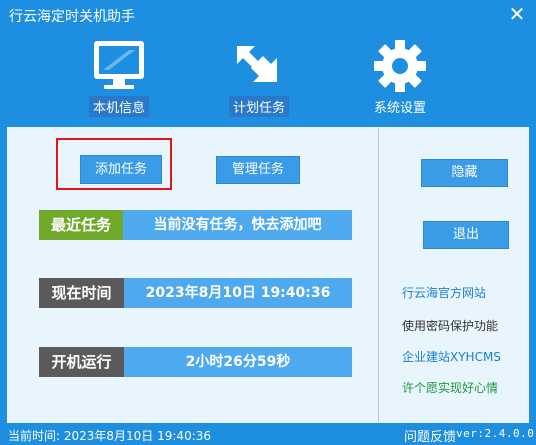 This screenshot has width=536, height=445. I want to click on password-protect-text: 使用密码保护功能, so click(450, 326).